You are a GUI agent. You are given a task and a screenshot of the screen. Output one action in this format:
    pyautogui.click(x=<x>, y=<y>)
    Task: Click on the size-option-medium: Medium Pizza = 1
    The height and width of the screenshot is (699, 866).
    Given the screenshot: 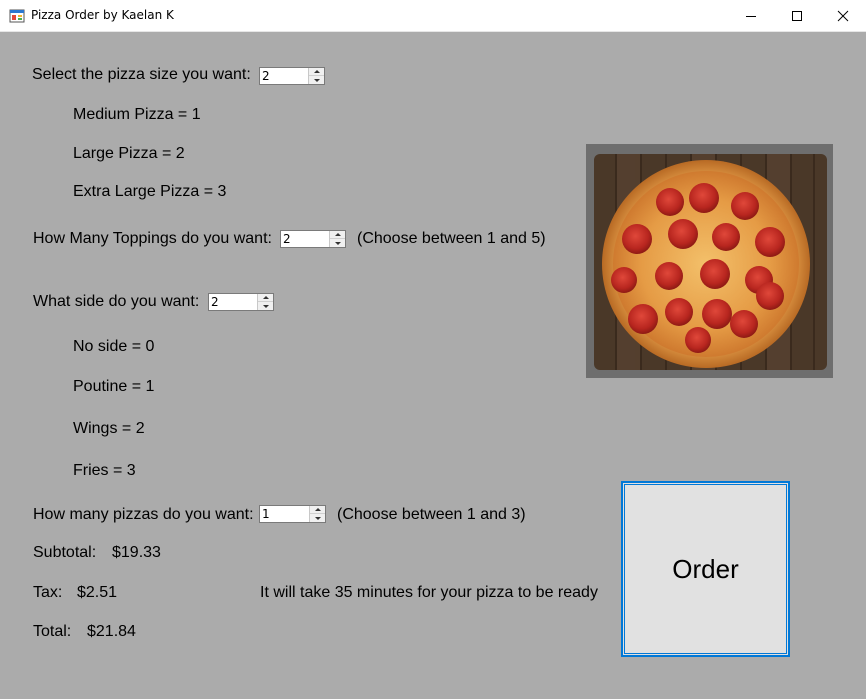 What is the action you would take?
    pyautogui.click(x=137, y=114)
    